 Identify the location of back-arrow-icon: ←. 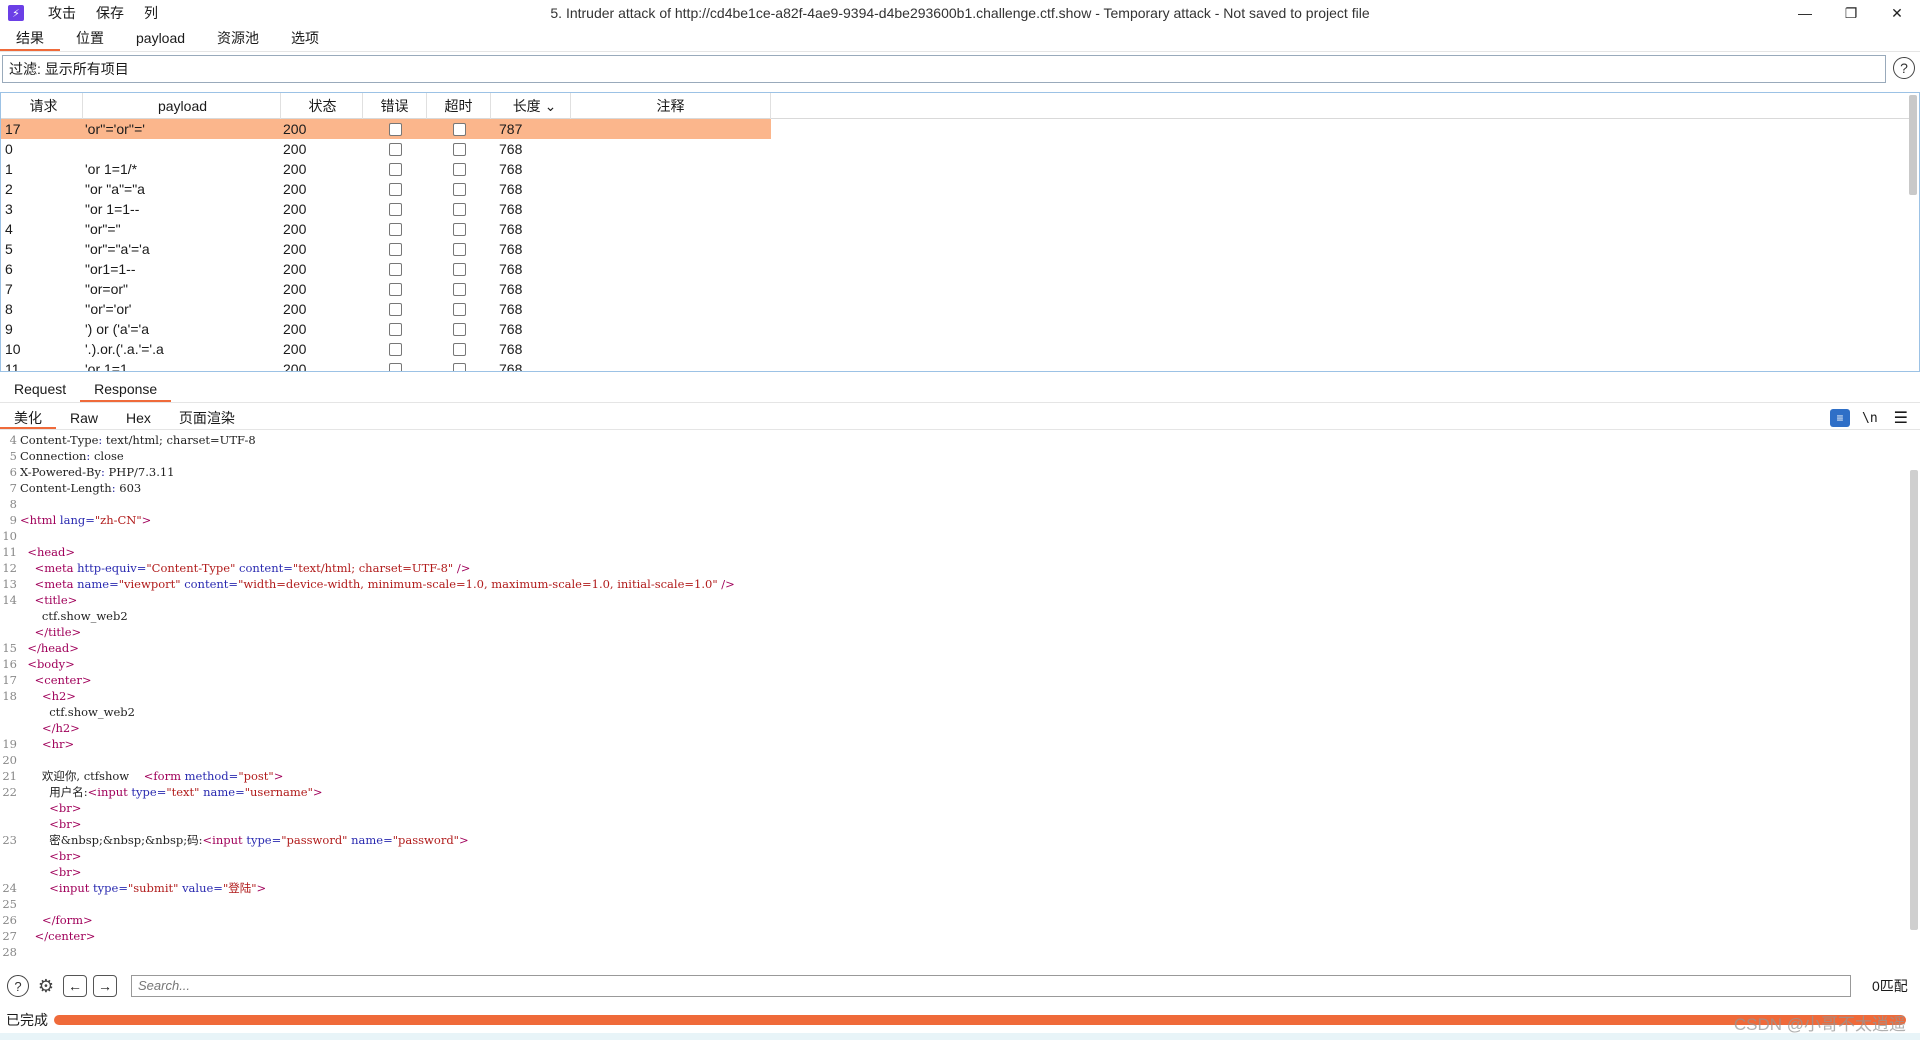
(75, 986).